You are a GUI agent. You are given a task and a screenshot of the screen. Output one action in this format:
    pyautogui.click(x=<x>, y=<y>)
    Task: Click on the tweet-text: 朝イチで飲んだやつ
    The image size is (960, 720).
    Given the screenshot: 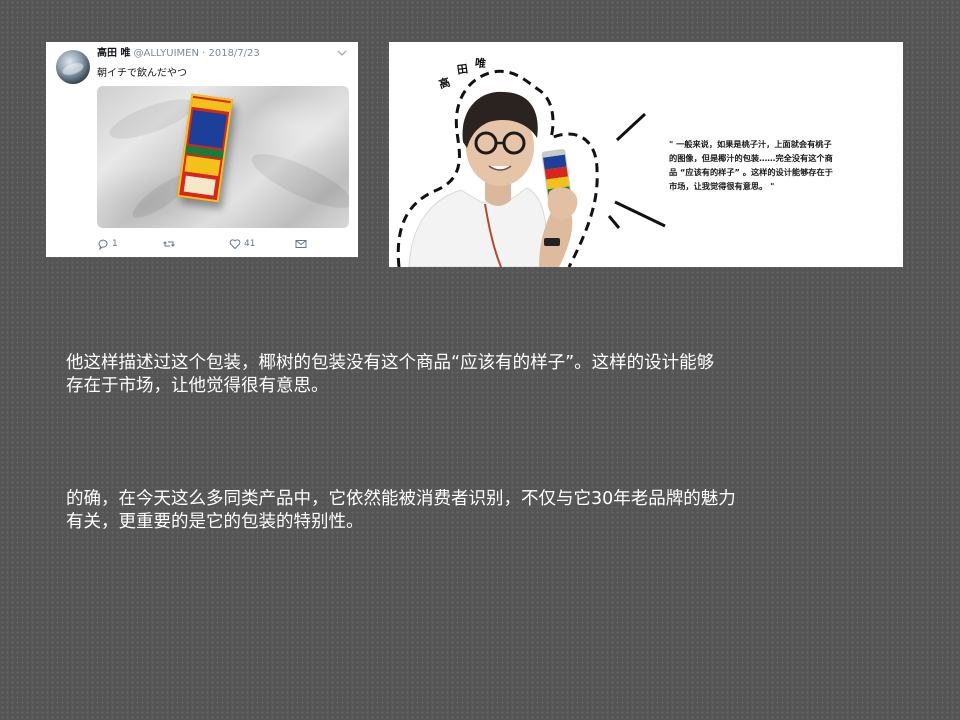 What is the action you would take?
    pyautogui.click(x=142, y=73)
    